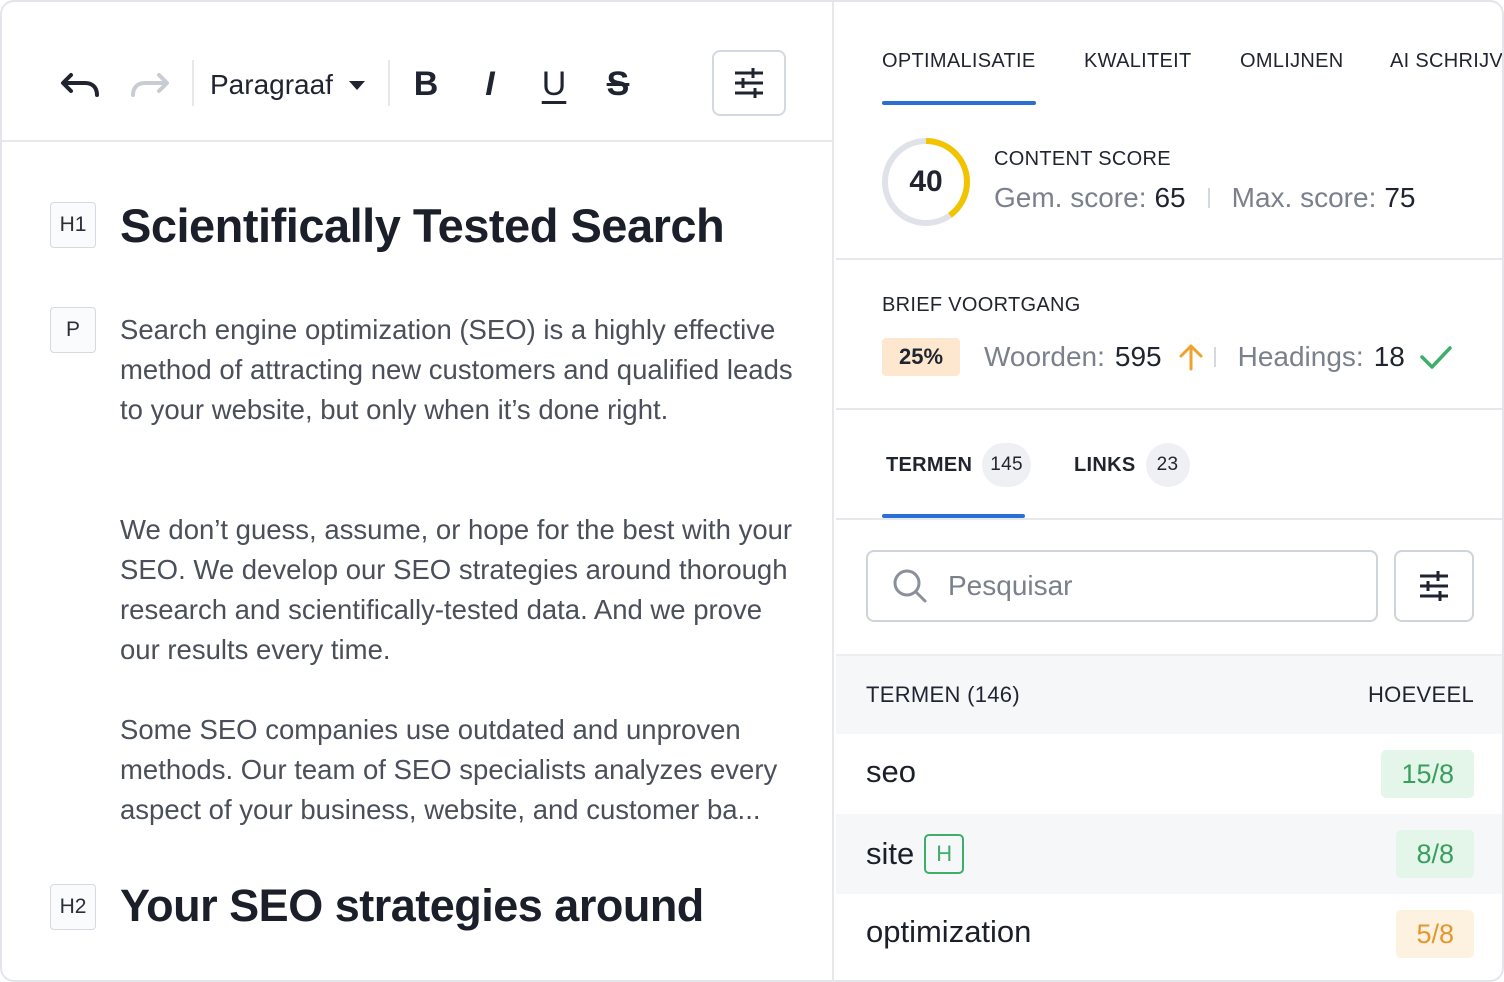  What do you see at coordinates (921, 357) in the screenshot?
I see `brief-progress-badge: 25%` at bounding box center [921, 357].